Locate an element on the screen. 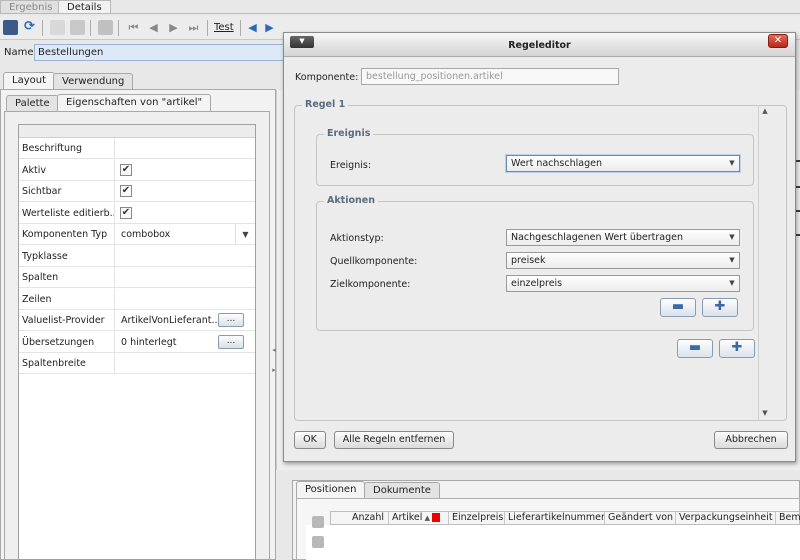 Image resolution: width=800 pixels, height=560 pixels. property-row: Aktiv ✔ is located at coordinates (137, 170).